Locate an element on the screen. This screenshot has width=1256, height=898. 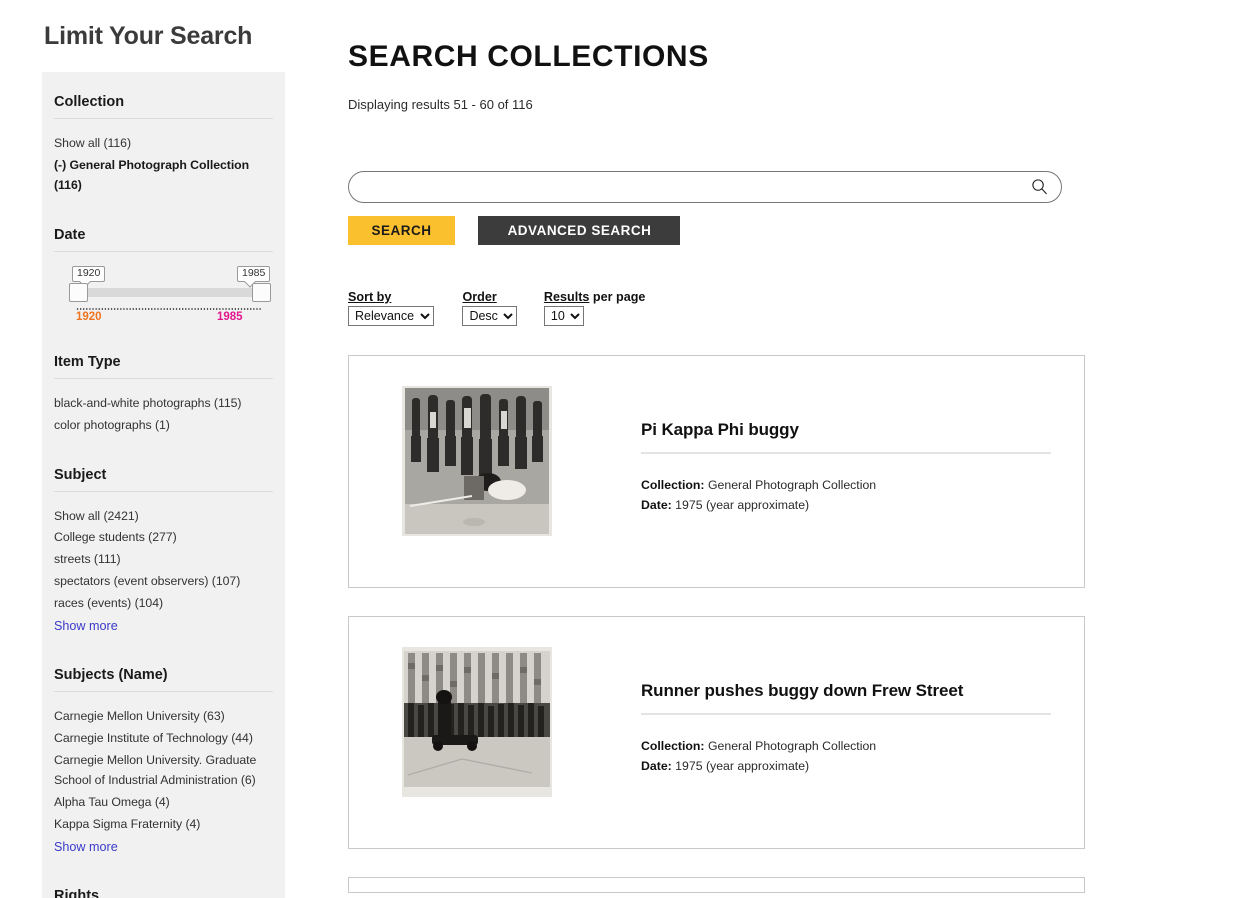
search-input is located at coordinates (705, 187).